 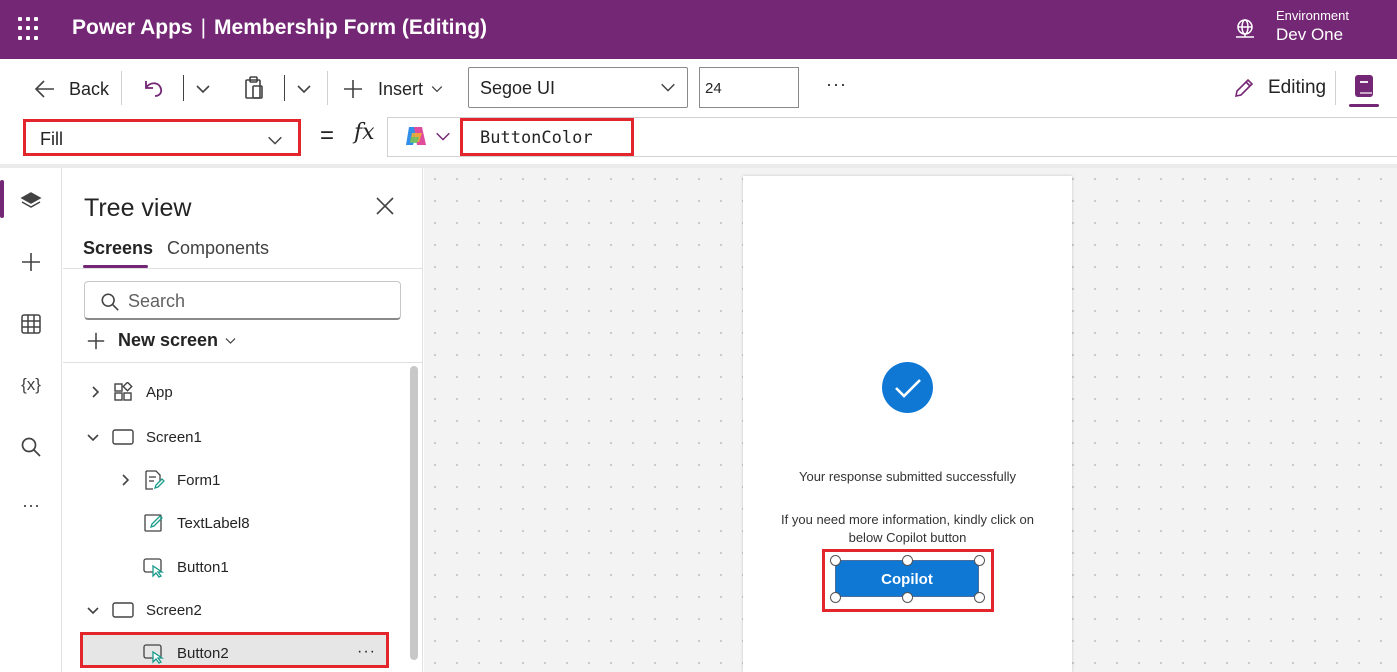 I want to click on more-options-button: ···, so click(x=366, y=652).